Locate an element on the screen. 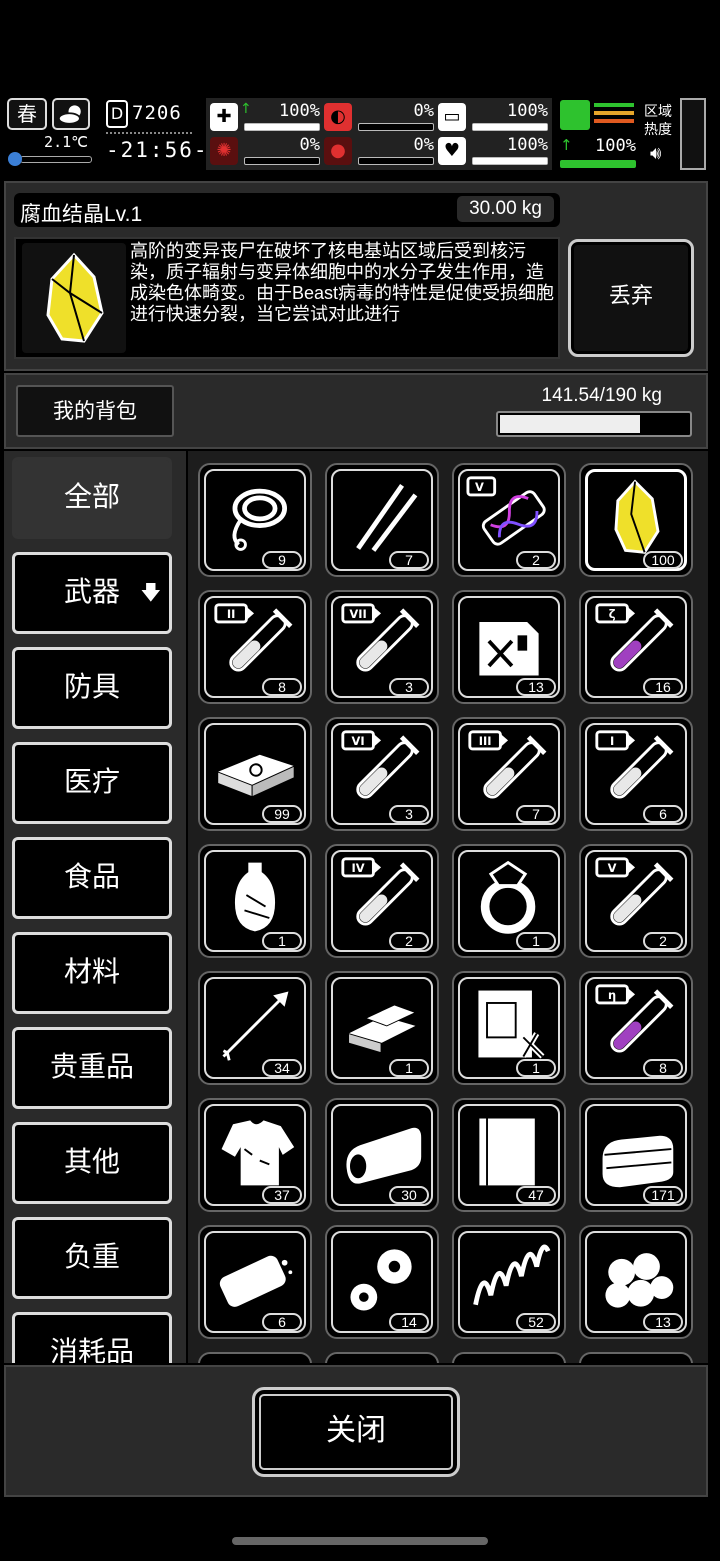 Image resolution: width=720 pixels, height=1561 pixels. inventory-slot: 14 is located at coordinates (382, 1282).